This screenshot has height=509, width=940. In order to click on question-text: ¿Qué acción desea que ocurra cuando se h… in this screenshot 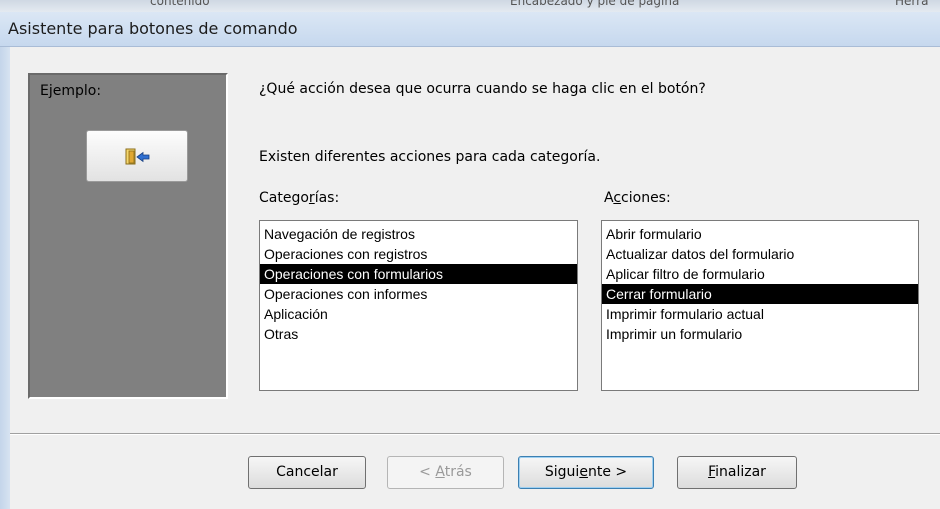, I will do `click(482, 89)`.